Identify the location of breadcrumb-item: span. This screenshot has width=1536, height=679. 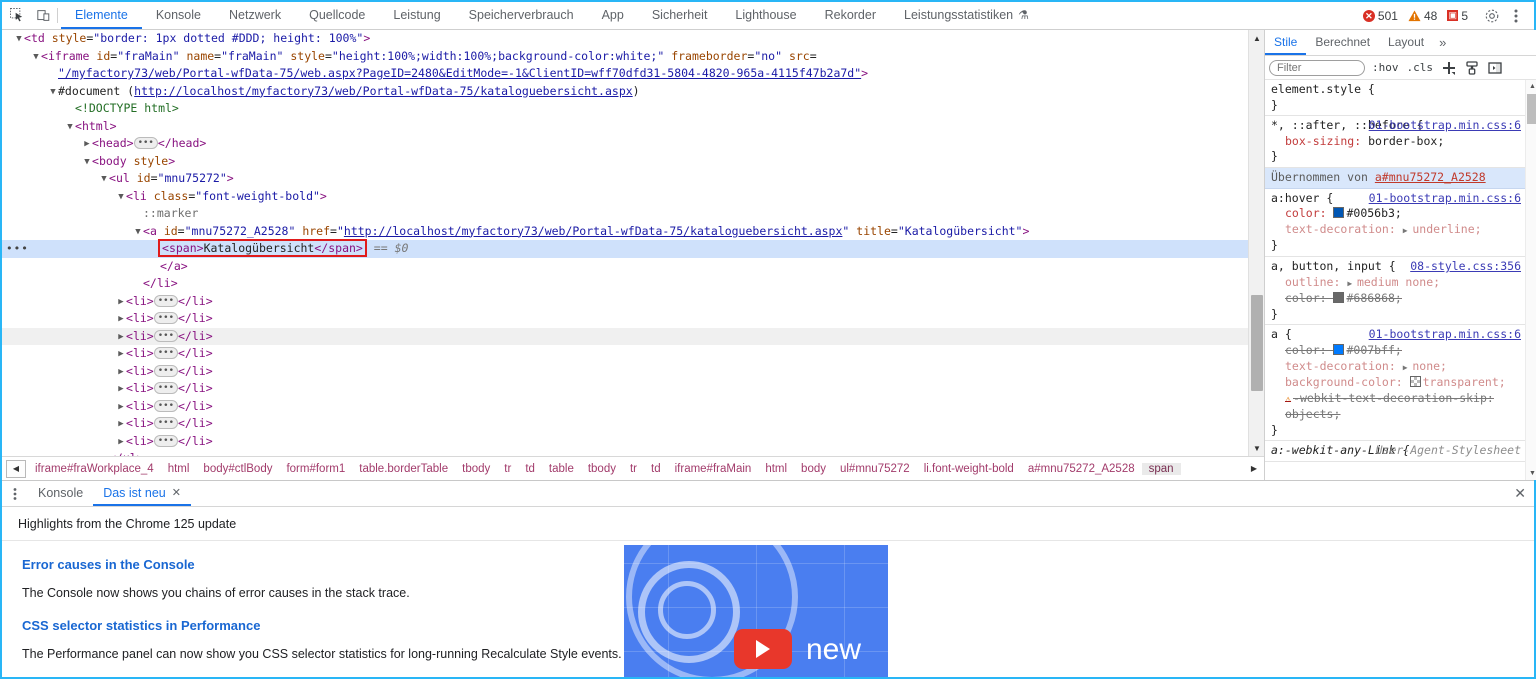
(1161, 468).